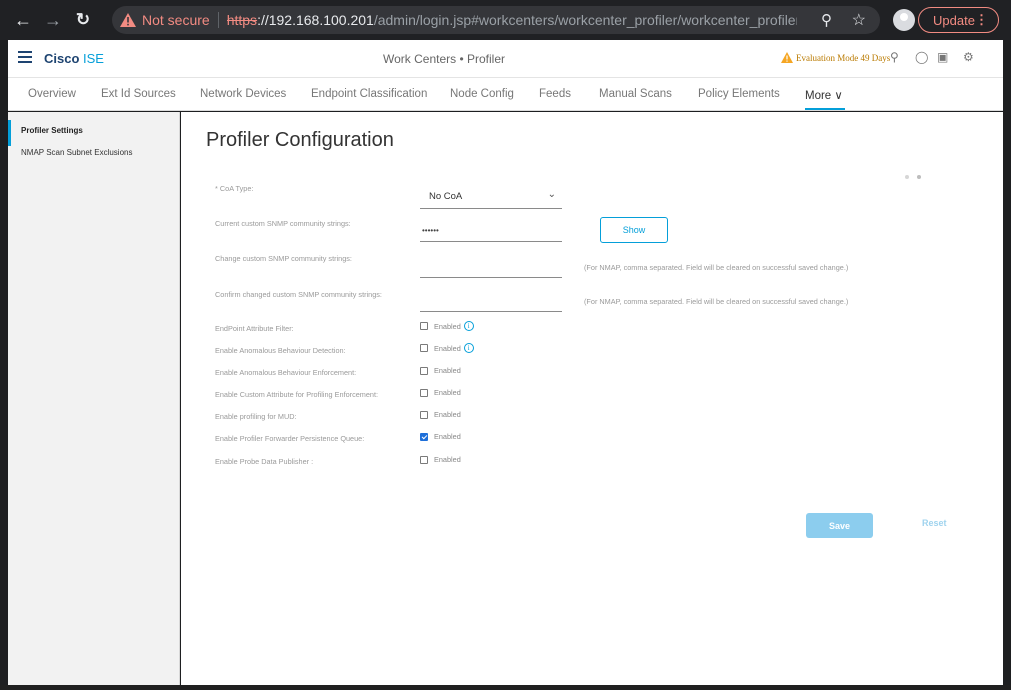 The image size is (1011, 690). What do you see at coordinates (176, 20) in the screenshot?
I see `not-secure-label: Not secure` at bounding box center [176, 20].